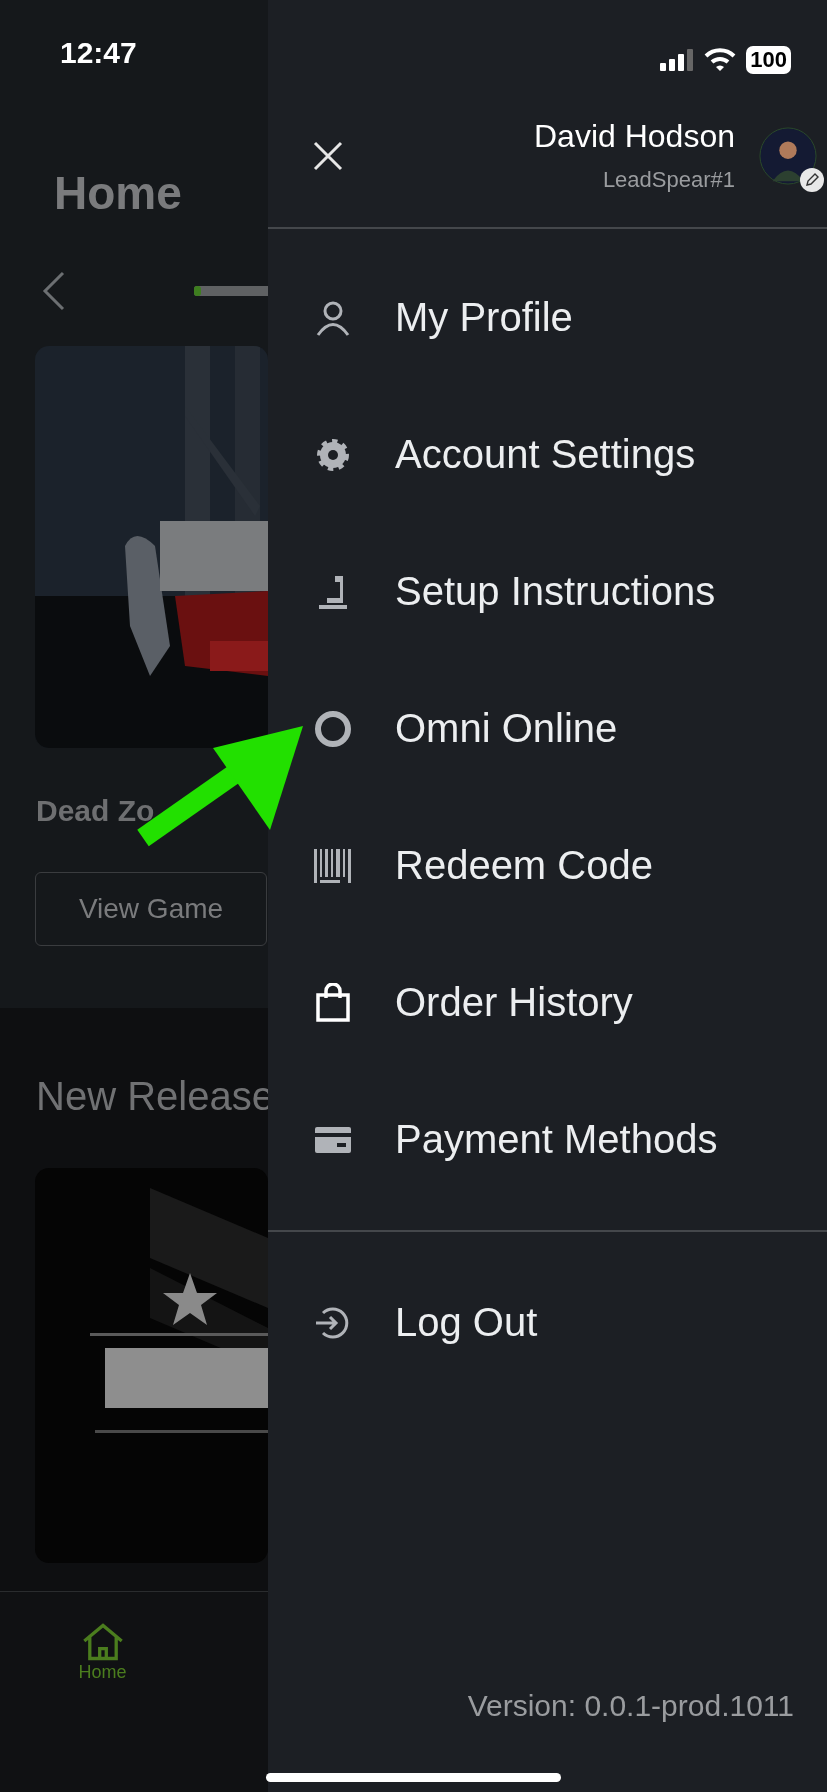  Describe the element at coordinates (668, 180) in the screenshot. I see `user-handle: LeadSpear#1` at that location.